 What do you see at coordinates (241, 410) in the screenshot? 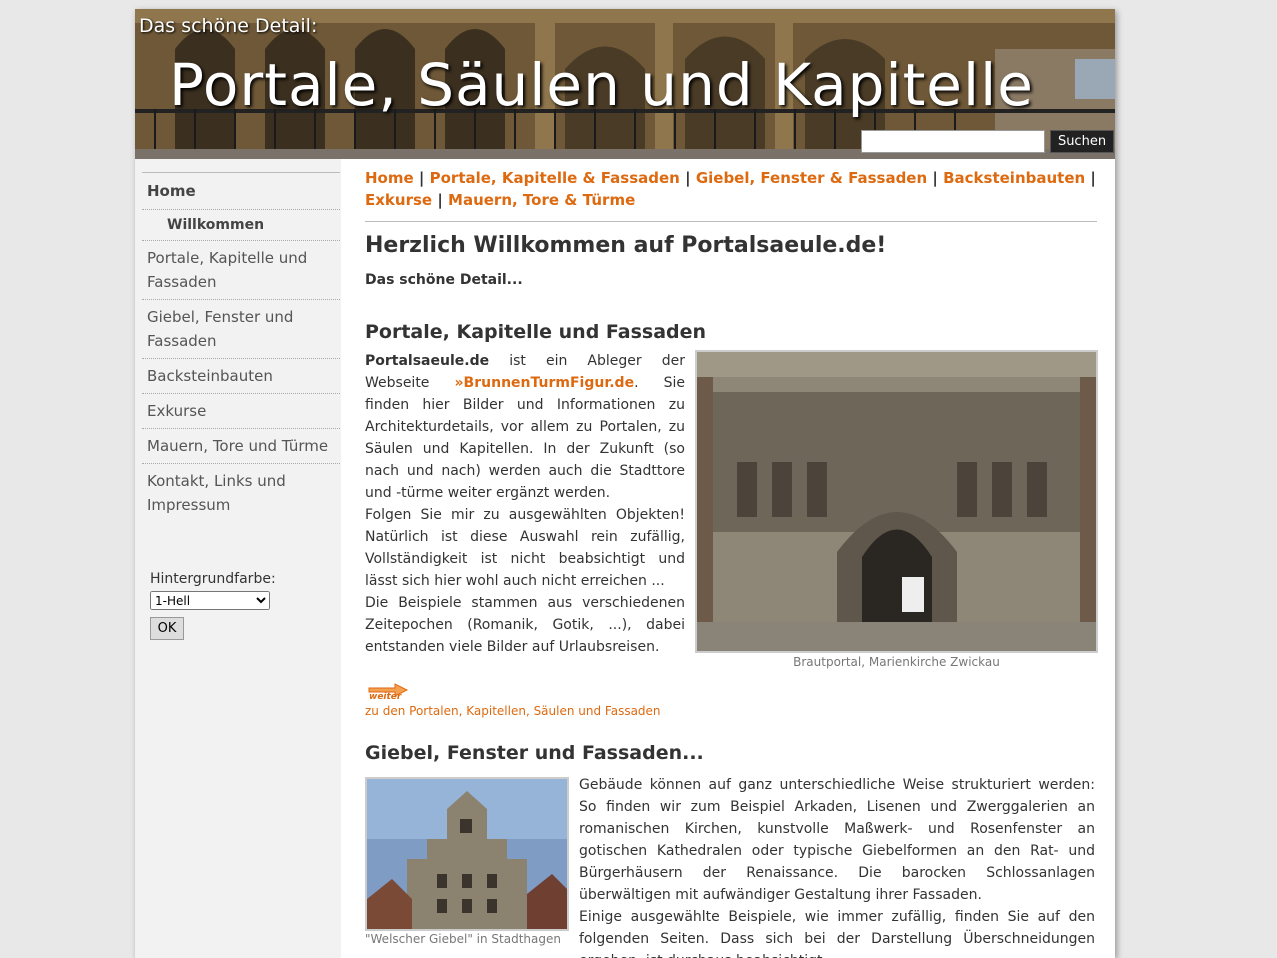
I see `sidebar-item-exkurse: Exkurse` at bounding box center [241, 410].